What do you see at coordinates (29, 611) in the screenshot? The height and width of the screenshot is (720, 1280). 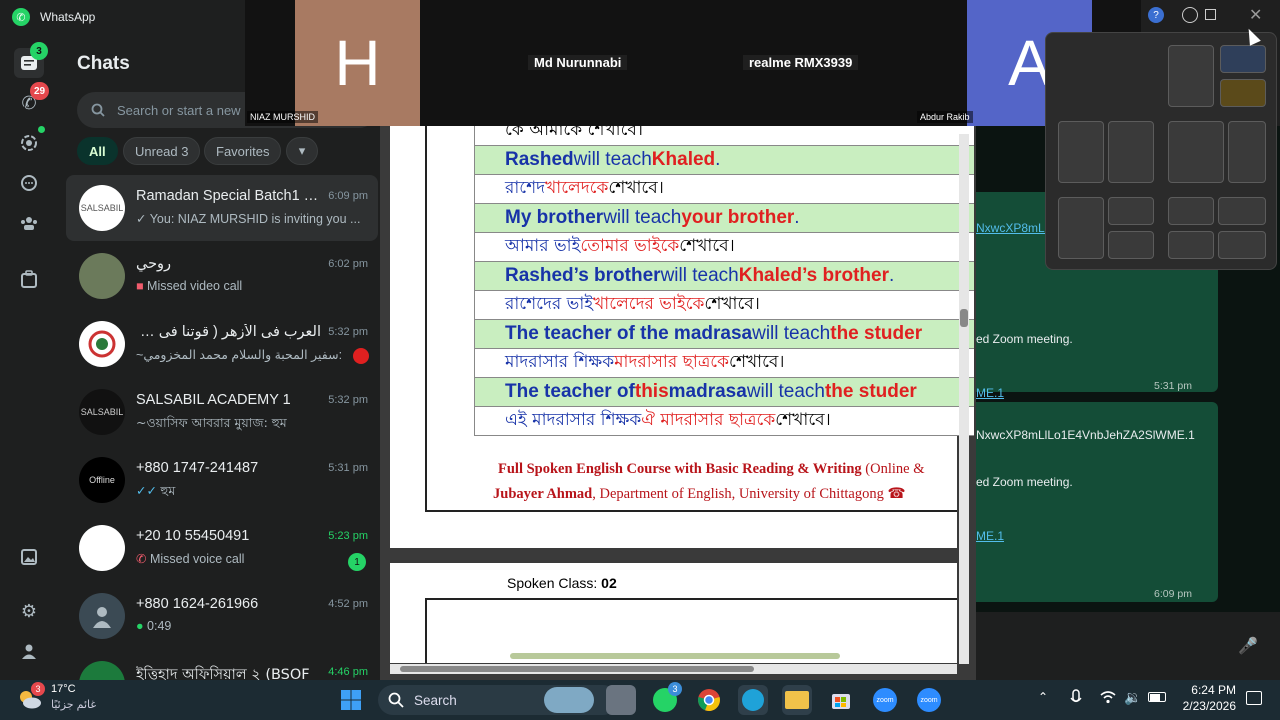 I see `settings-gear-icon: ⚙` at bounding box center [29, 611].